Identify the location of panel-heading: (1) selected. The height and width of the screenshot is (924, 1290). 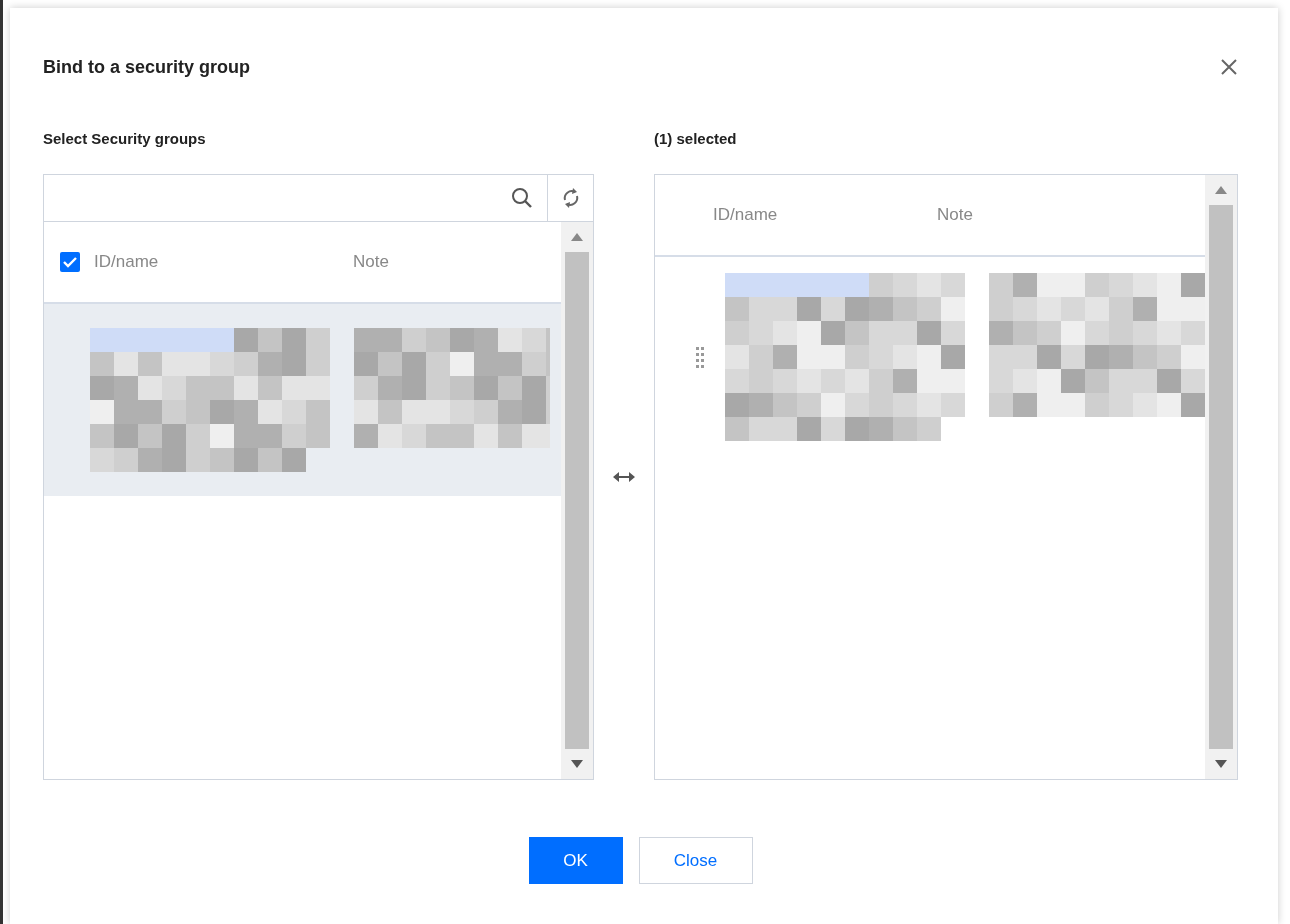
(696, 139).